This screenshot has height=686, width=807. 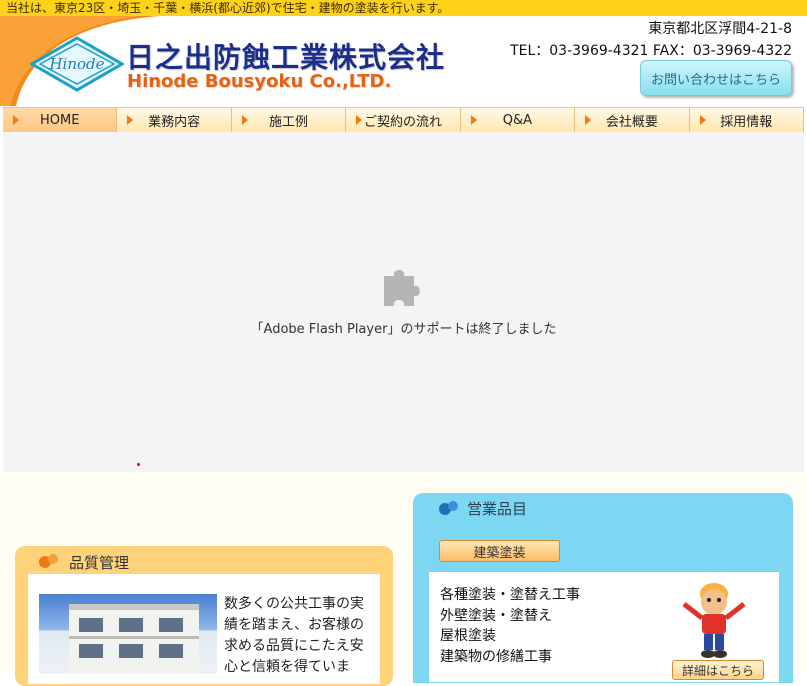 I want to click on company-logo: Hinode, so click(x=77, y=64).